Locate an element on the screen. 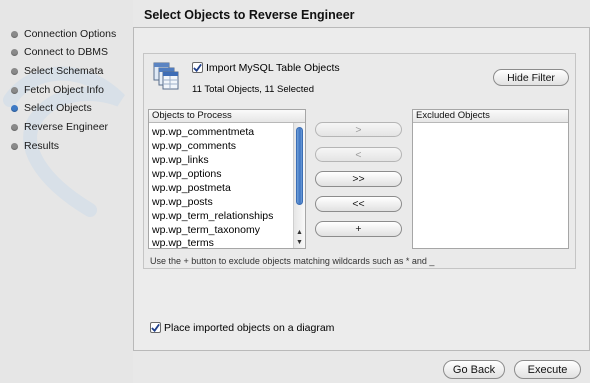 Image resolution: width=590 pixels, height=383 pixels. objects-to-process-header: Objects to Process is located at coordinates (227, 116).